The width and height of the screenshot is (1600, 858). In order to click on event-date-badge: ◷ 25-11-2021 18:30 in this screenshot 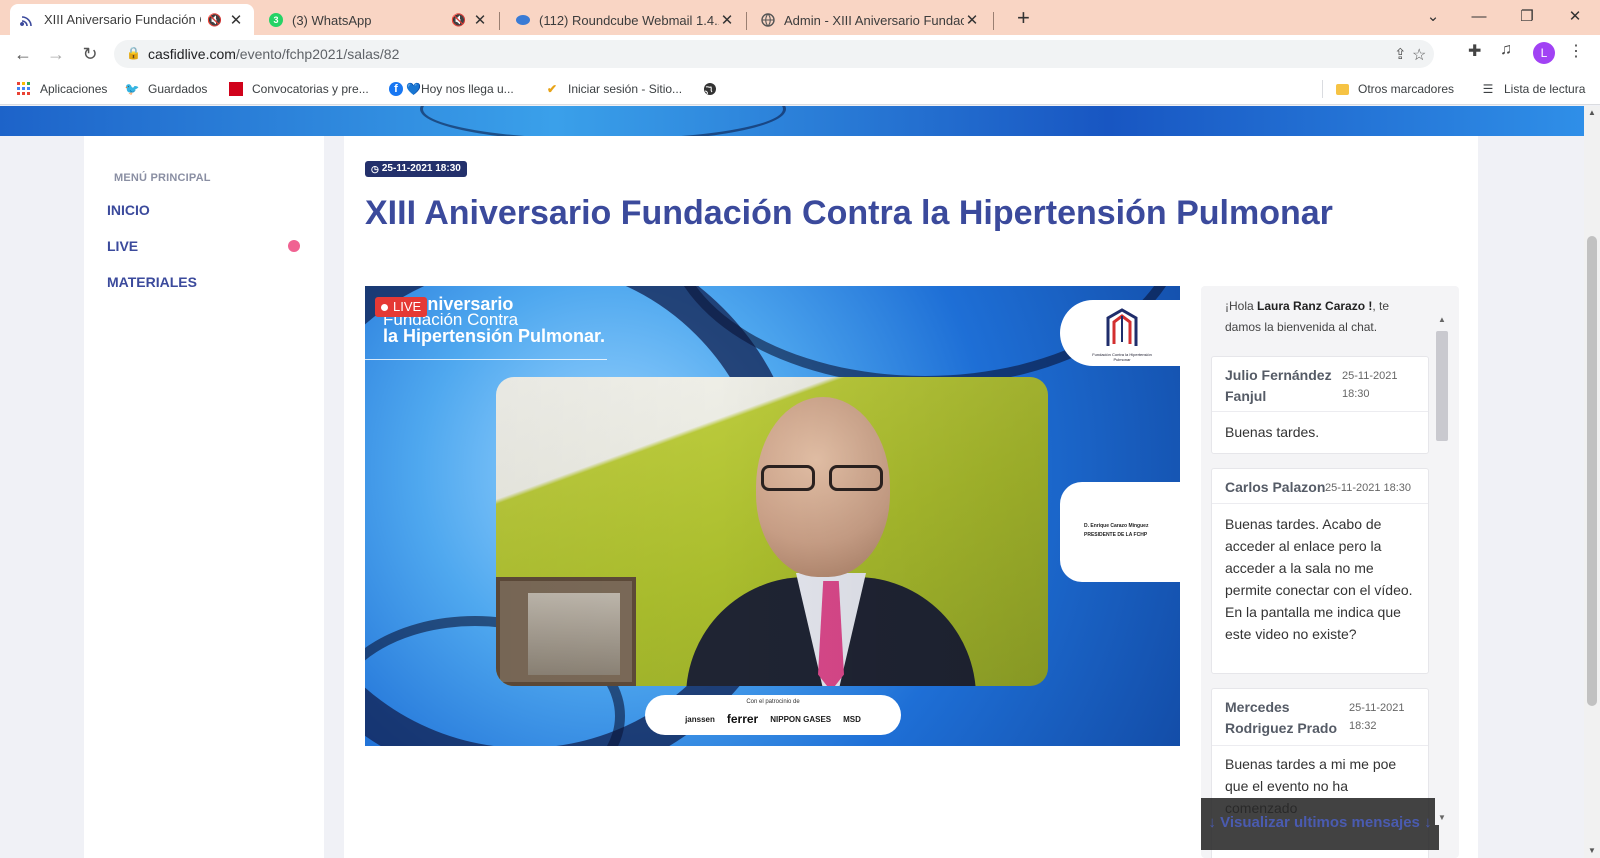, I will do `click(416, 169)`.